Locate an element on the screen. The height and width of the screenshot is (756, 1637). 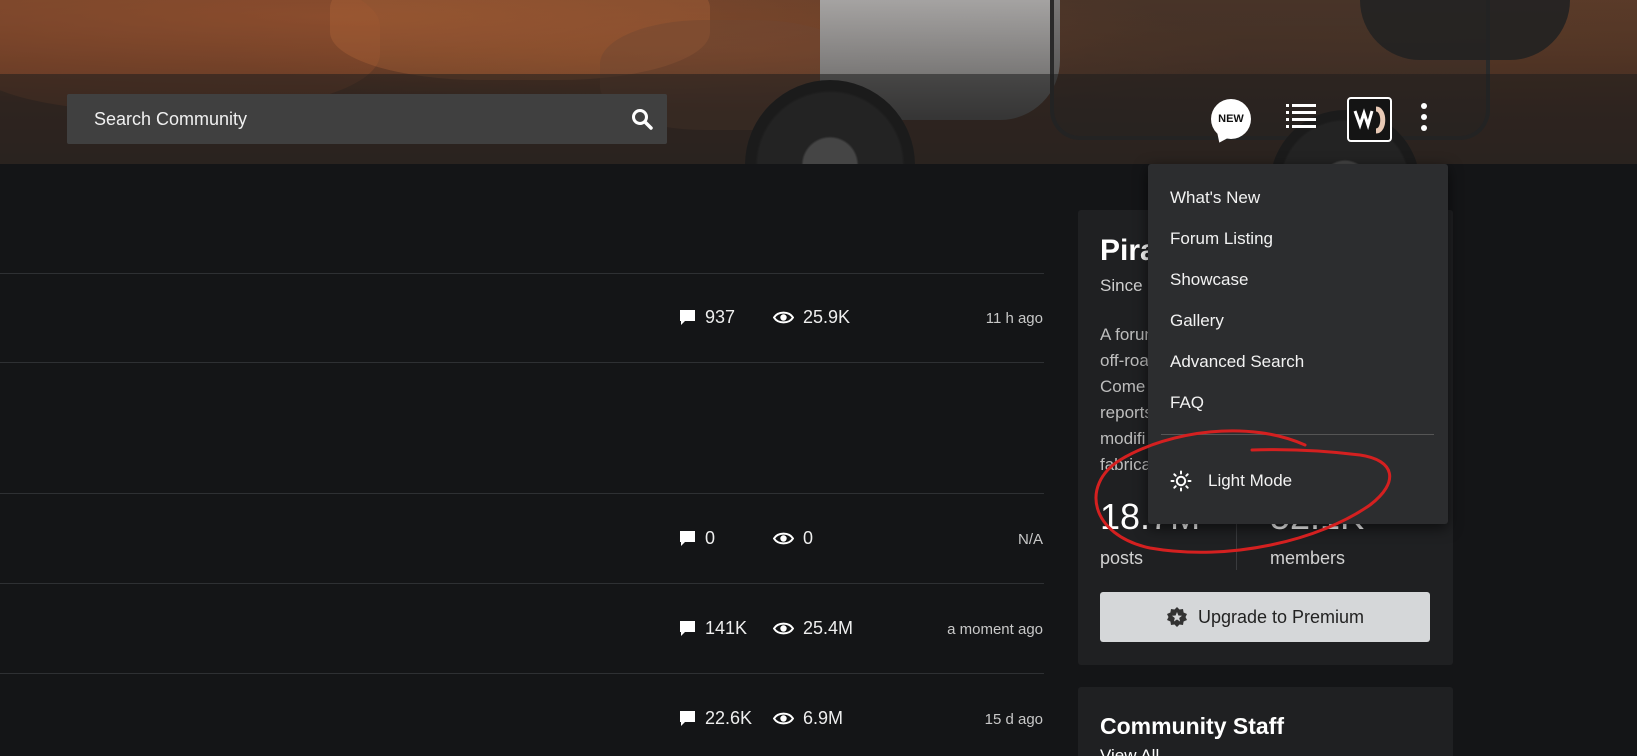
replies-count: 937 is located at coordinates (707, 317).